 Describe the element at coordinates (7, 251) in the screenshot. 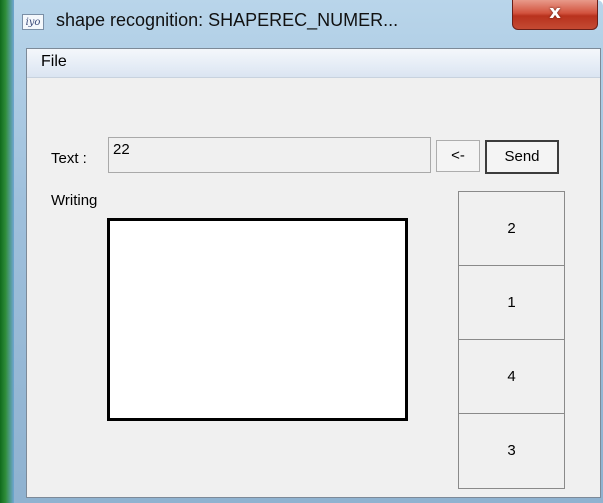

I see `left-edge-accent` at that location.